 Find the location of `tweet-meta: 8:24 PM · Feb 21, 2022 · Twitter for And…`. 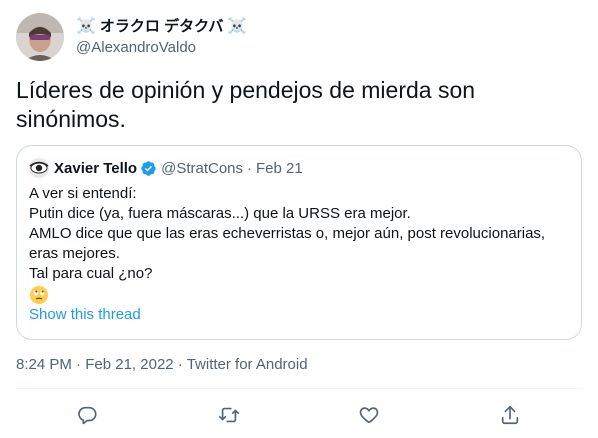

tweet-meta: 8:24 PM · Feb 21, 2022 · Twitter for And… is located at coordinates (162, 364).